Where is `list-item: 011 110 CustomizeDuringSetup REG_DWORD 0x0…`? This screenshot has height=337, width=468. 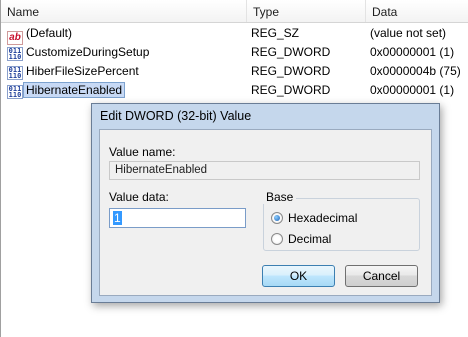
list-item: 011 110 CustomizeDuringSetup REG_DWORD 0x0… is located at coordinates (234, 52).